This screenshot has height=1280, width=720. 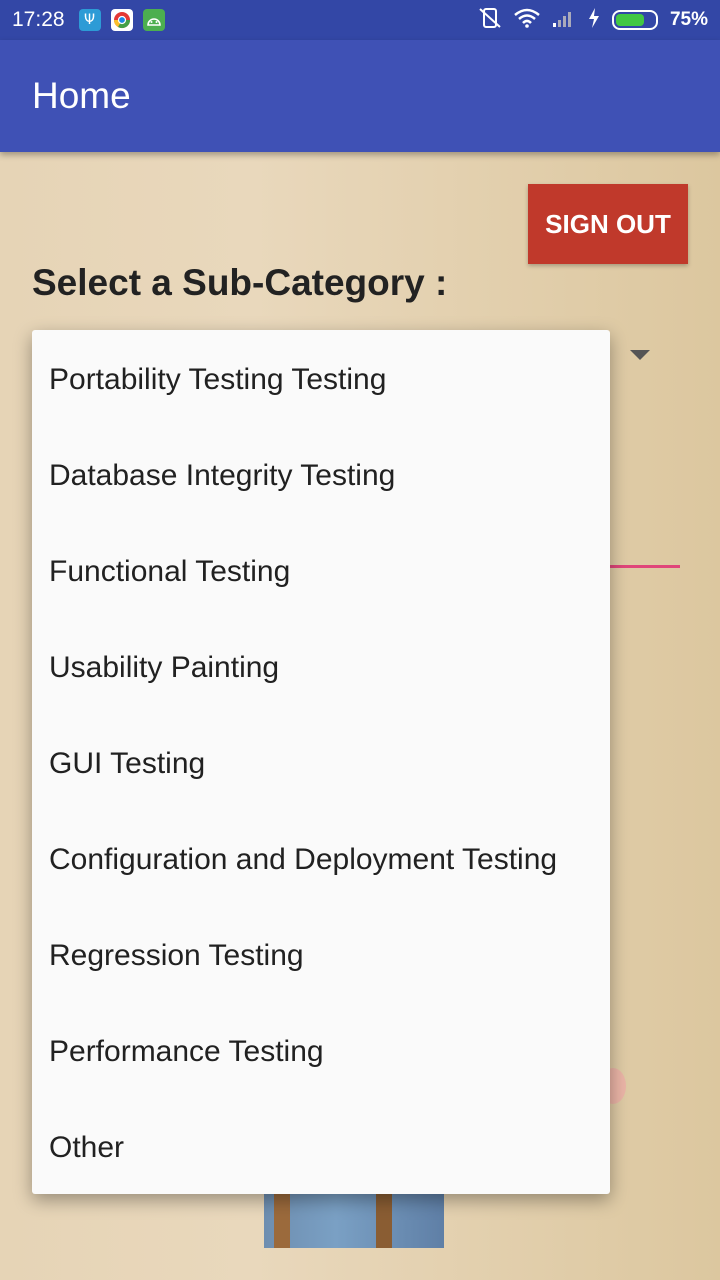 I want to click on dropdown-item: Database Integrity Testing, so click(x=321, y=476).